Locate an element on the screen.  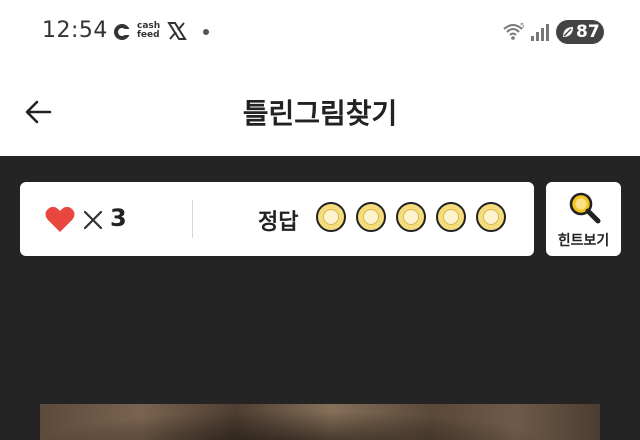
battery-indicator: 87 is located at coordinates (580, 32).